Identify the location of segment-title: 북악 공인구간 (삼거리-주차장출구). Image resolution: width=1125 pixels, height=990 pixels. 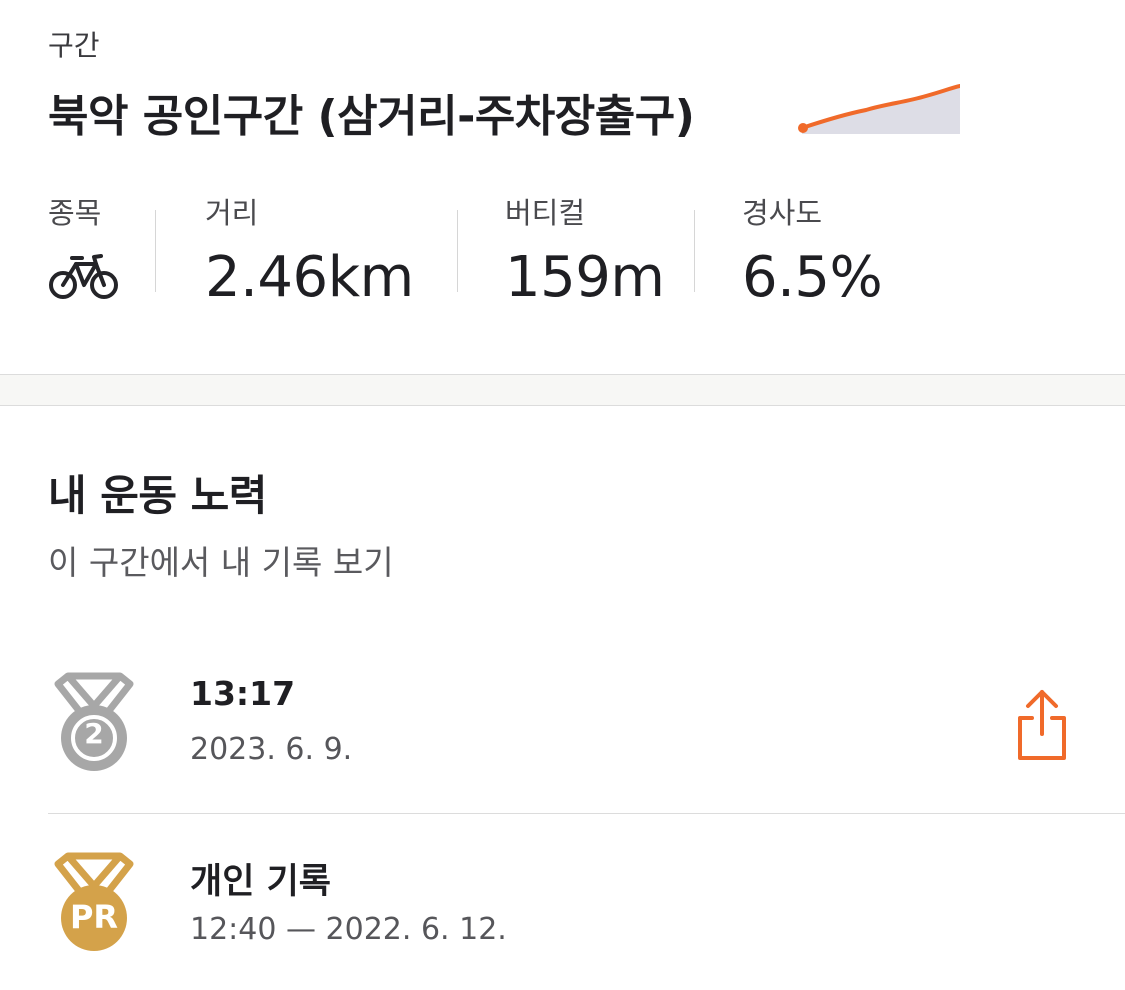
(371, 116).